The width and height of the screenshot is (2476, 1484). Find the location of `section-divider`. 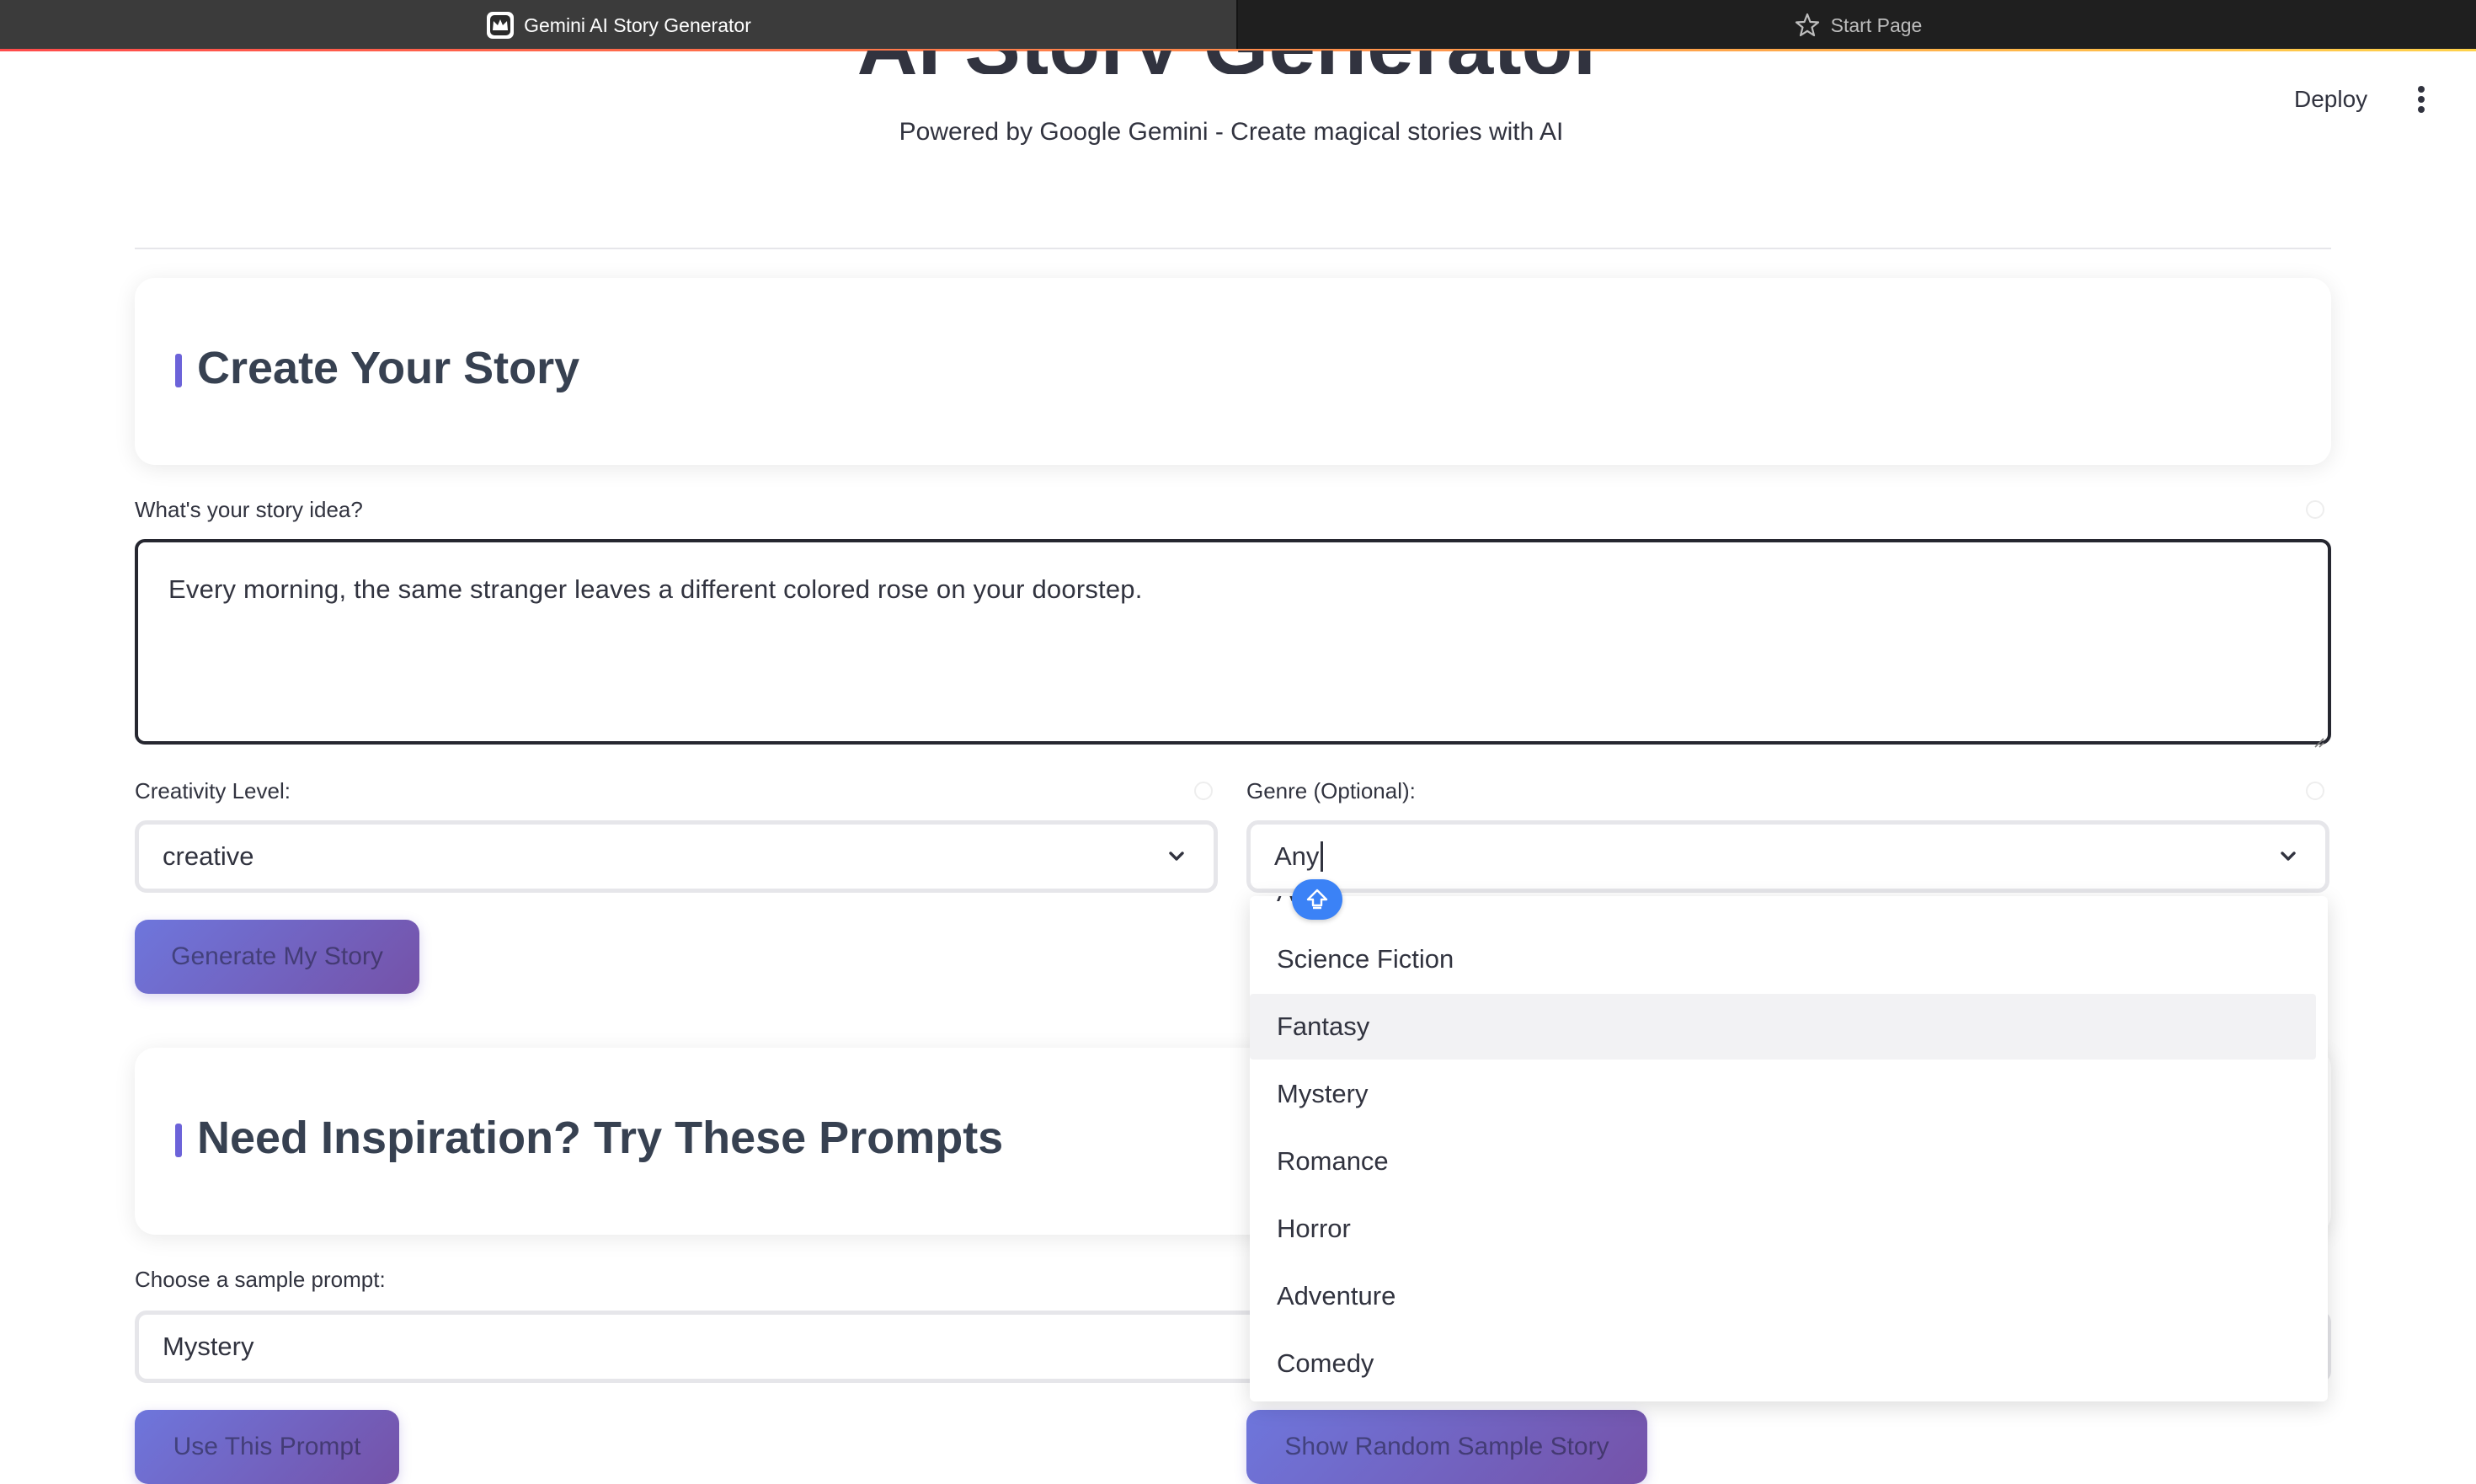

section-divider is located at coordinates (1233, 249).